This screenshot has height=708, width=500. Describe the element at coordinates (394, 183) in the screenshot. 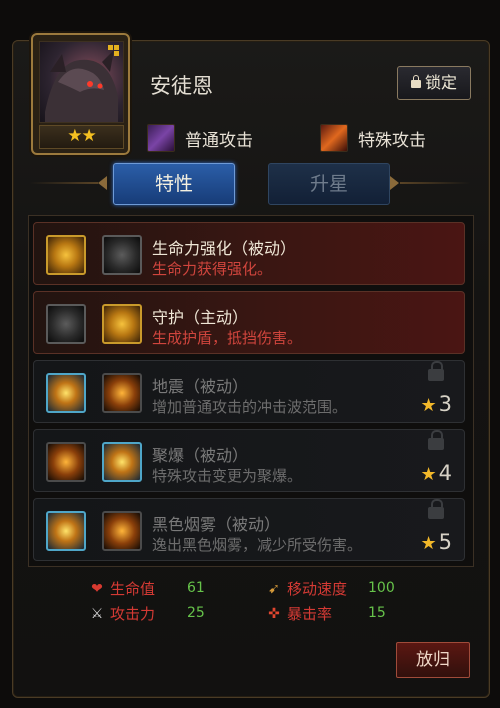

I see `tab-right-arrow-icon` at that location.